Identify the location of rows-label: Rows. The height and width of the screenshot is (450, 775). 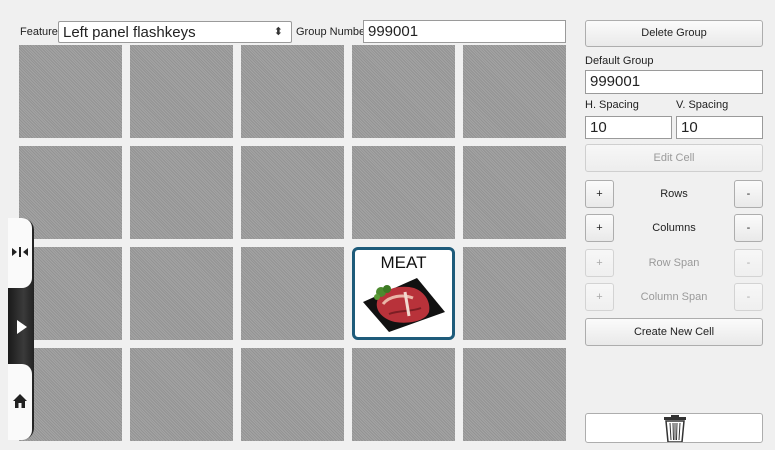
(674, 194).